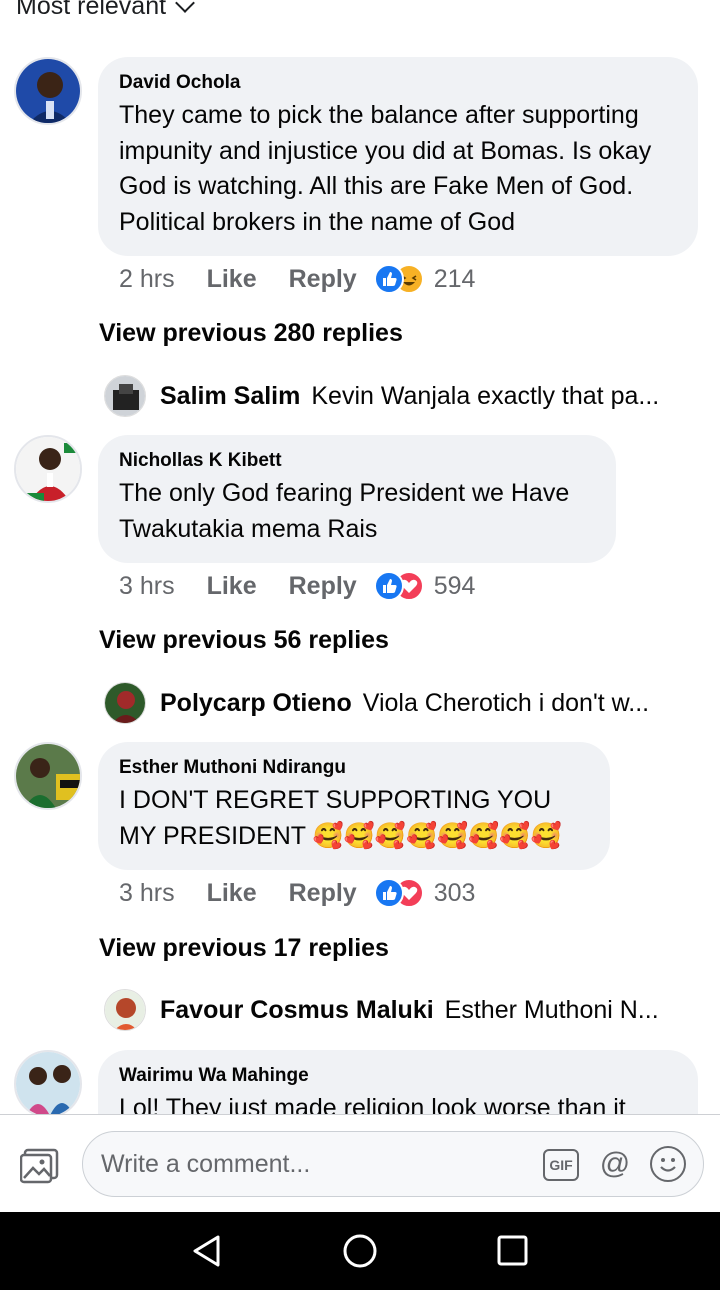  What do you see at coordinates (615, 1165) in the screenshot?
I see `mention-icon: @` at bounding box center [615, 1165].